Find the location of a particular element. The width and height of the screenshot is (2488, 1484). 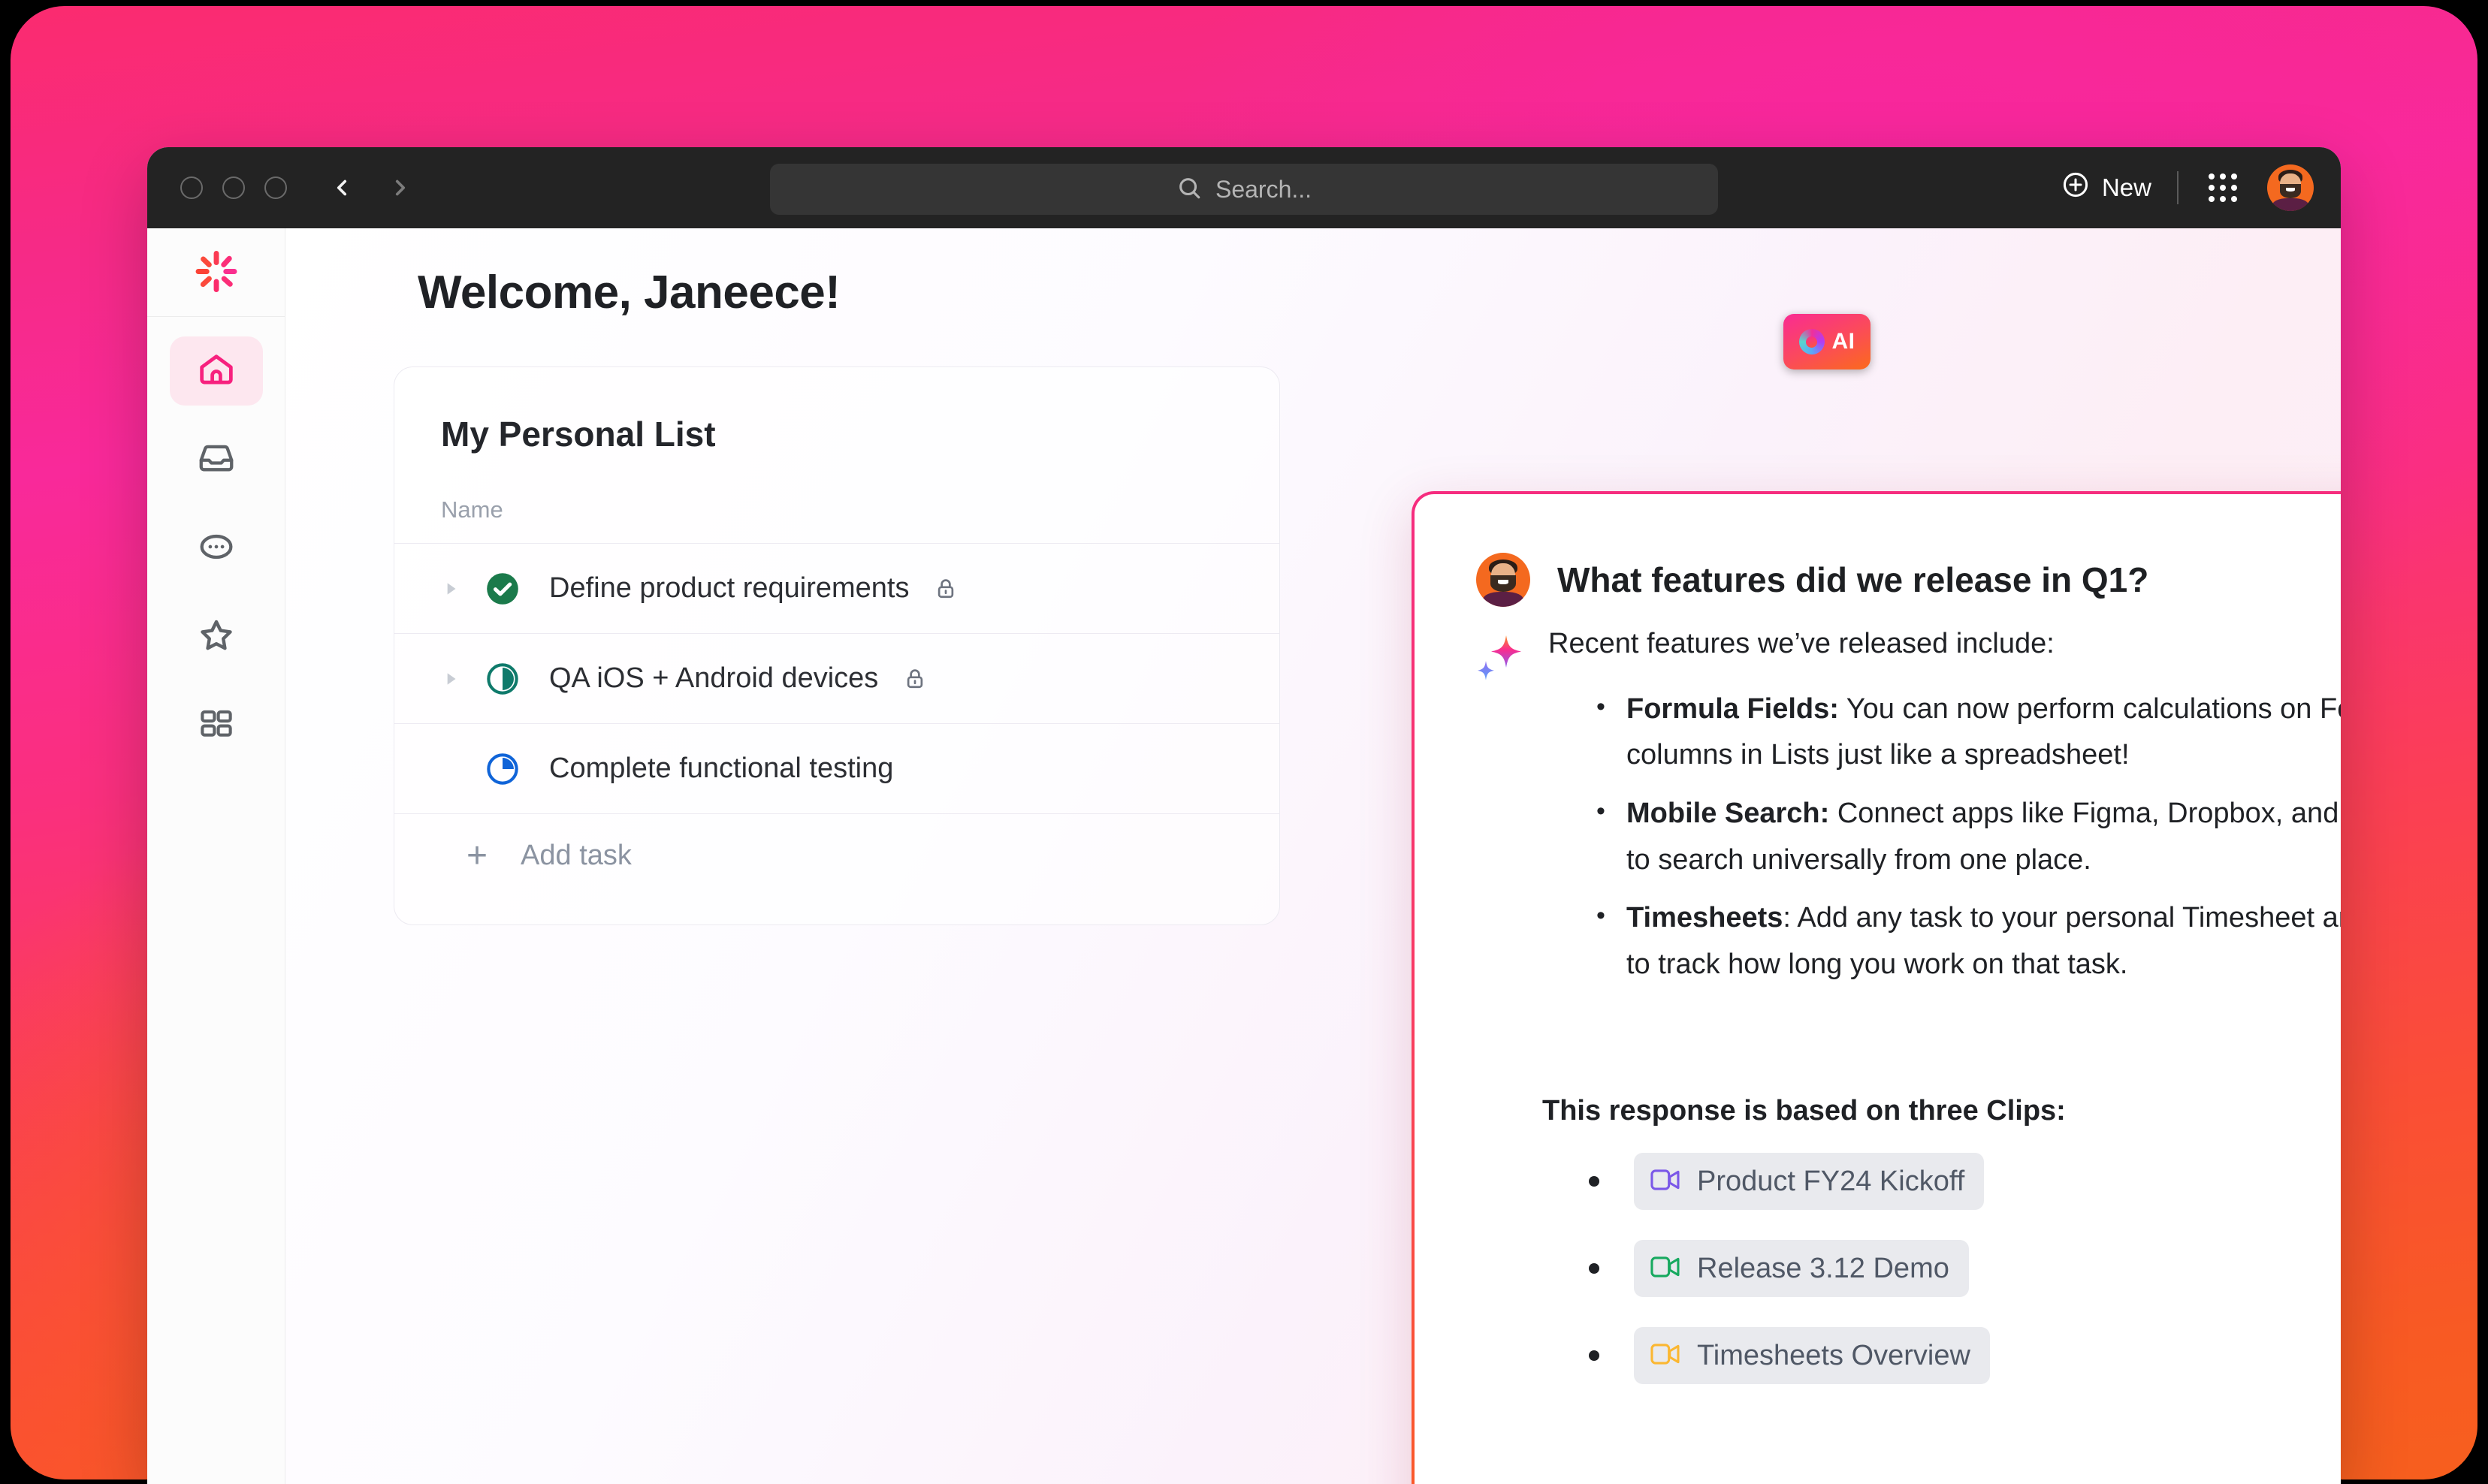

chevron-right-icon is located at coordinates (400, 188).